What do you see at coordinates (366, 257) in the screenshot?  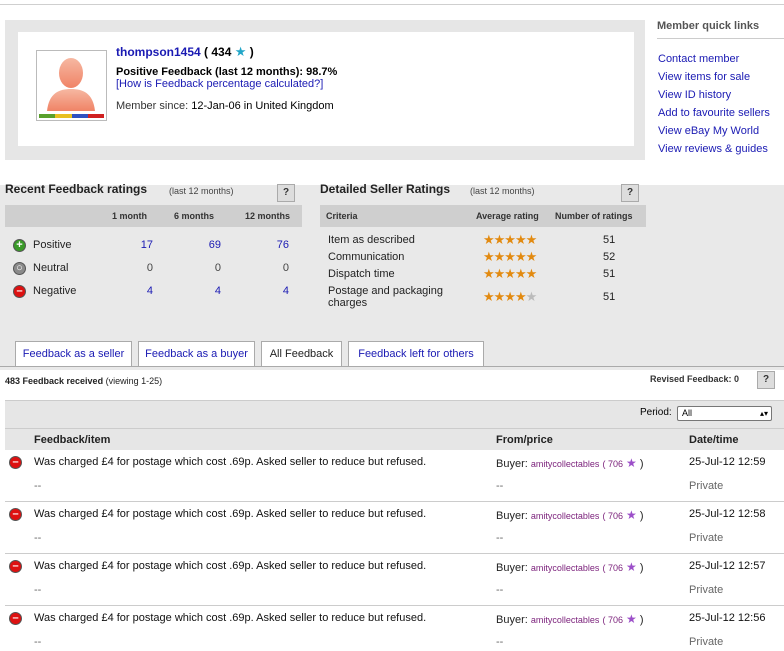 I see `dsr-communication-label: Communication` at bounding box center [366, 257].